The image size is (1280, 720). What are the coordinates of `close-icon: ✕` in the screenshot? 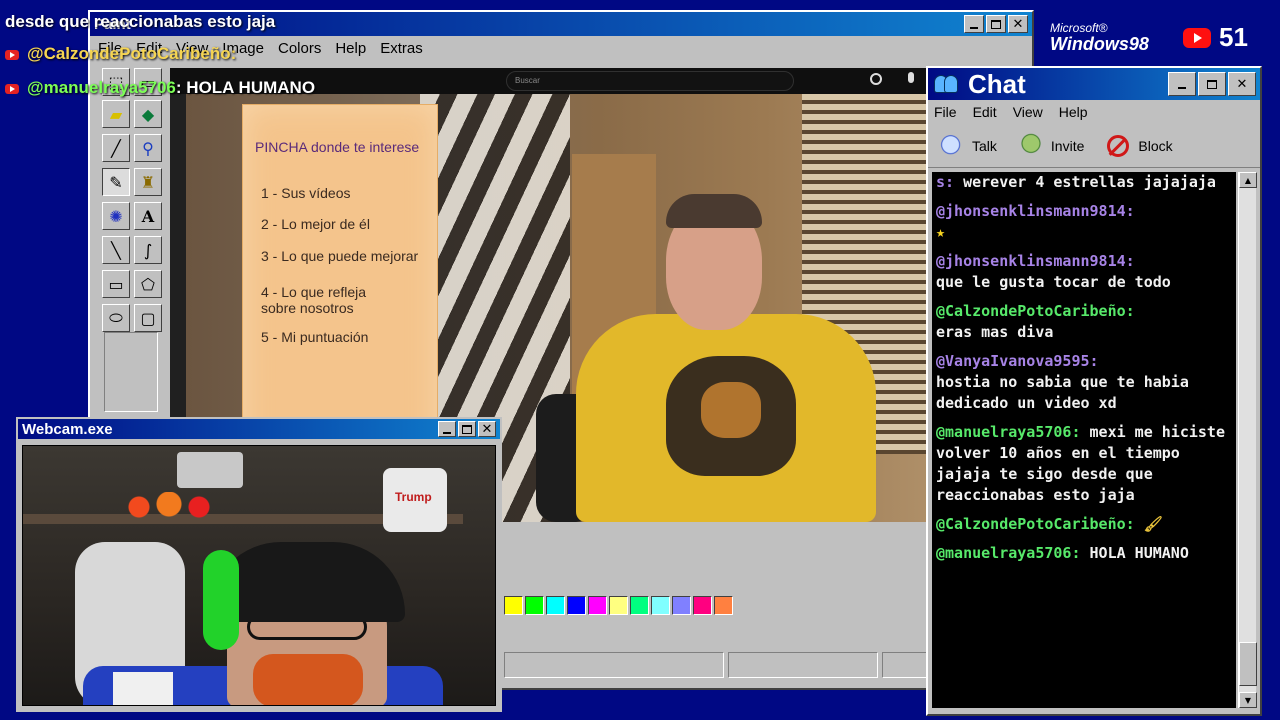 It's located at (1242, 84).